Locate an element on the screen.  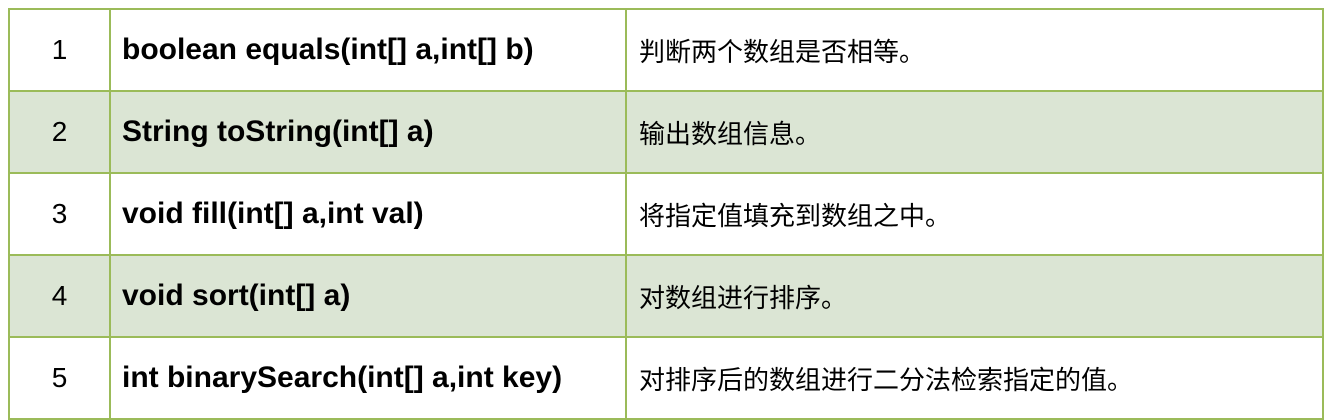
method-description: 将指定值填充到数组之中。 is located at coordinates (974, 214).